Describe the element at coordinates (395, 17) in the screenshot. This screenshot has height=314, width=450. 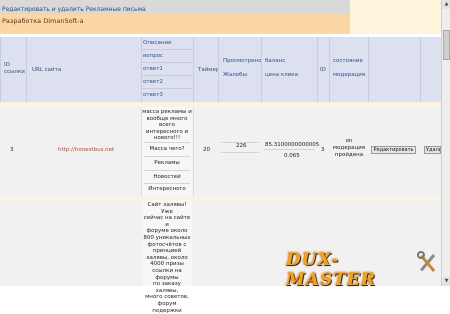
I see `section-banner-right` at that location.